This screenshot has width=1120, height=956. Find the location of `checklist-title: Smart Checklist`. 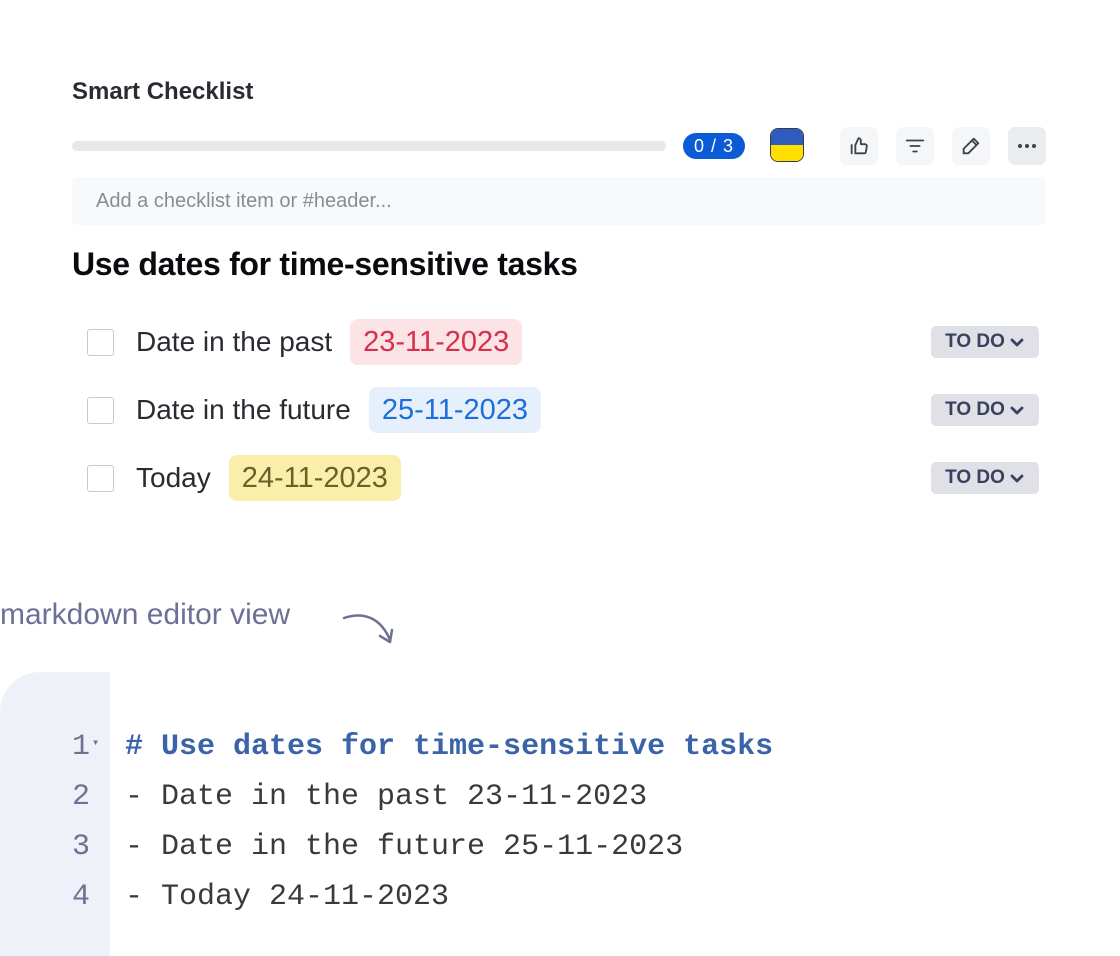

checklist-title: Smart Checklist is located at coordinates (163, 91).